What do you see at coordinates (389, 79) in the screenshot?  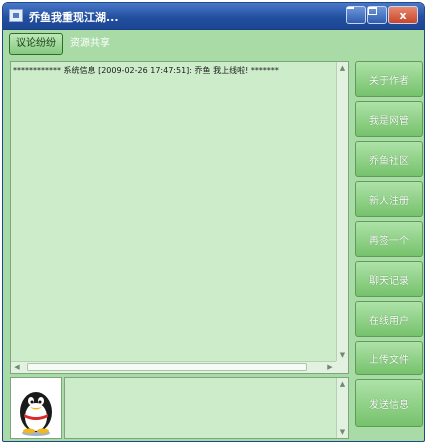 I see `about-author-button: 关于作者` at bounding box center [389, 79].